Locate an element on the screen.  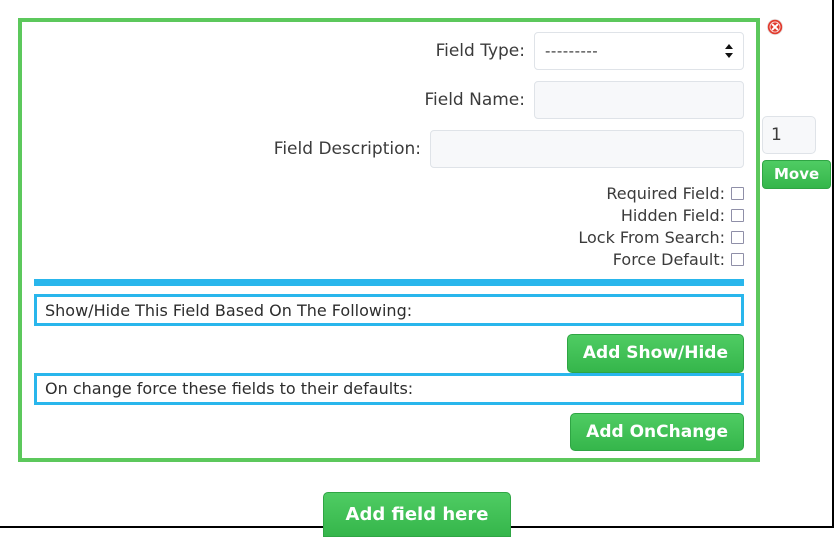
lock-from-search-checkbox is located at coordinates (737, 237).